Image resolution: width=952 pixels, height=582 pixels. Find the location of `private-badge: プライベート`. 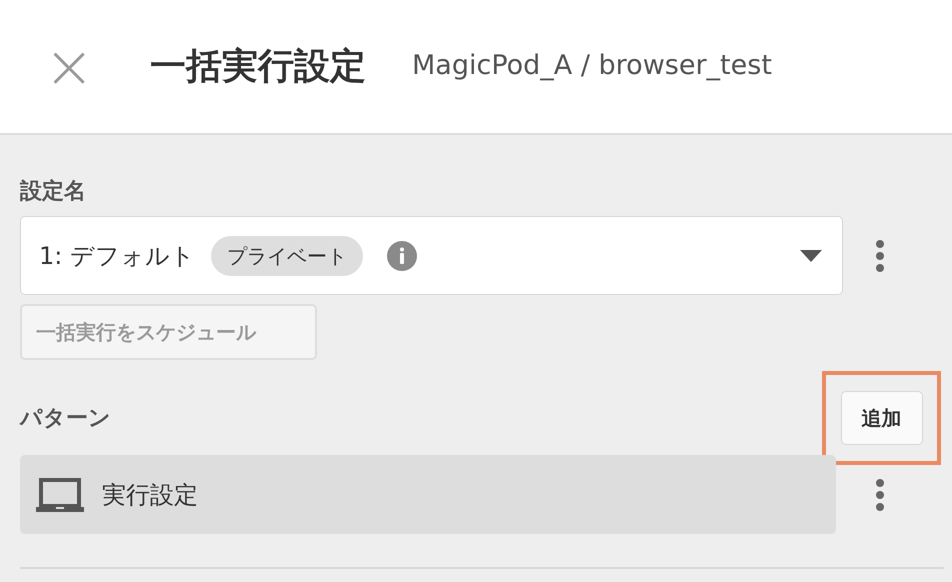

private-badge: プライベート is located at coordinates (286, 256).